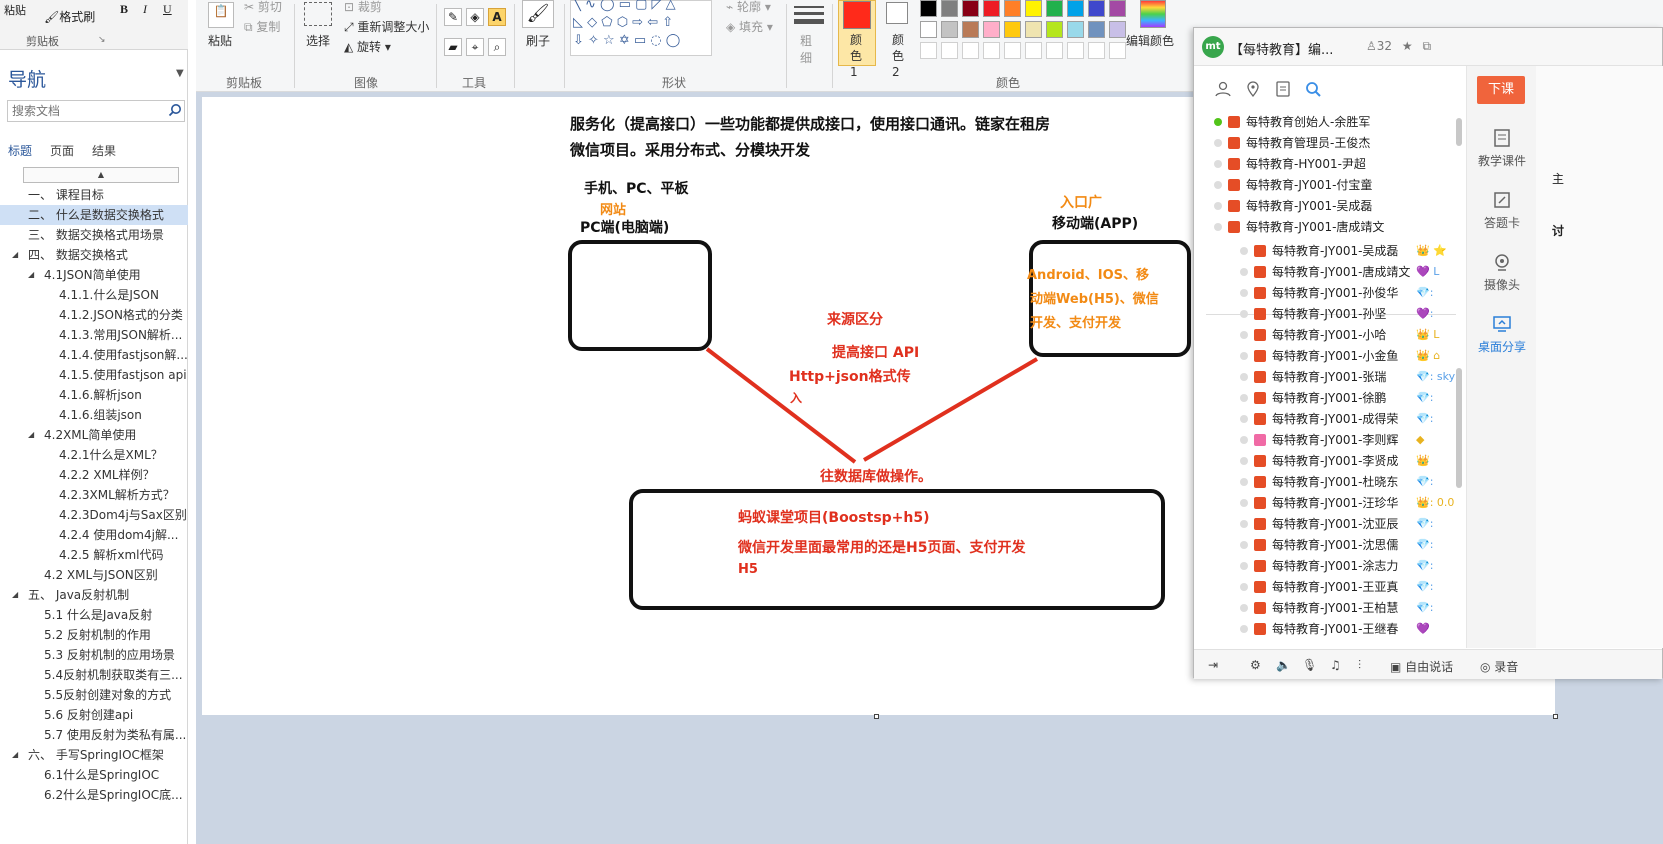  I want to click on nav-heading-item: 5.3 反射机制的应用场景, so click(94, 655).